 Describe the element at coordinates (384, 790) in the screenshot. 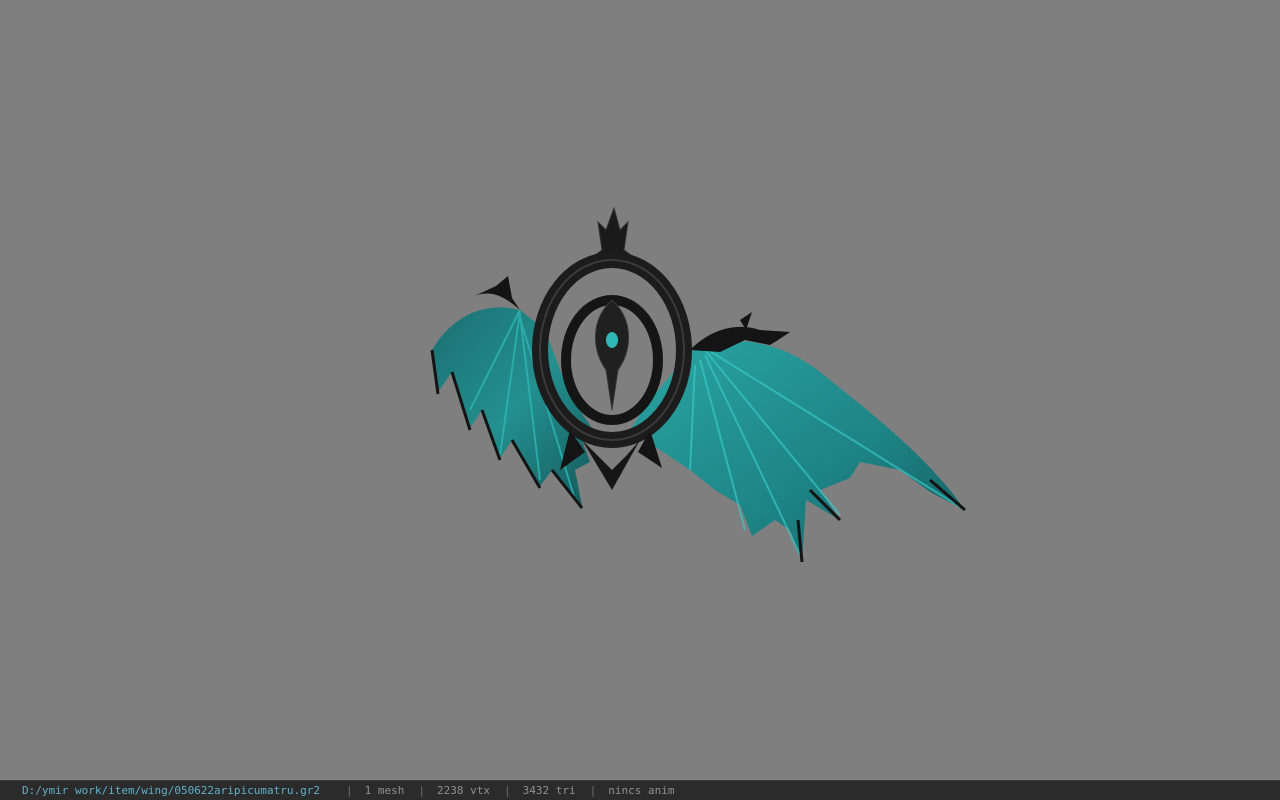

I see `mesh-count: 1 mesh` at that location.